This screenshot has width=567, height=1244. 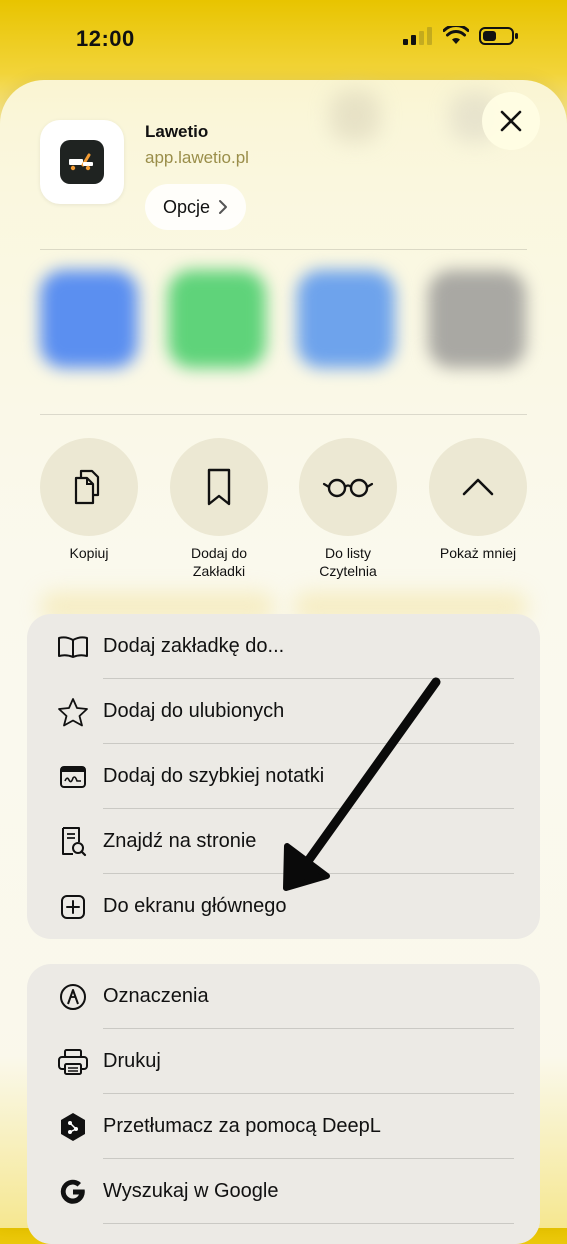 I want to click on menu-item-label: Dodaj do ulubionych, so click(x=194, y=711).